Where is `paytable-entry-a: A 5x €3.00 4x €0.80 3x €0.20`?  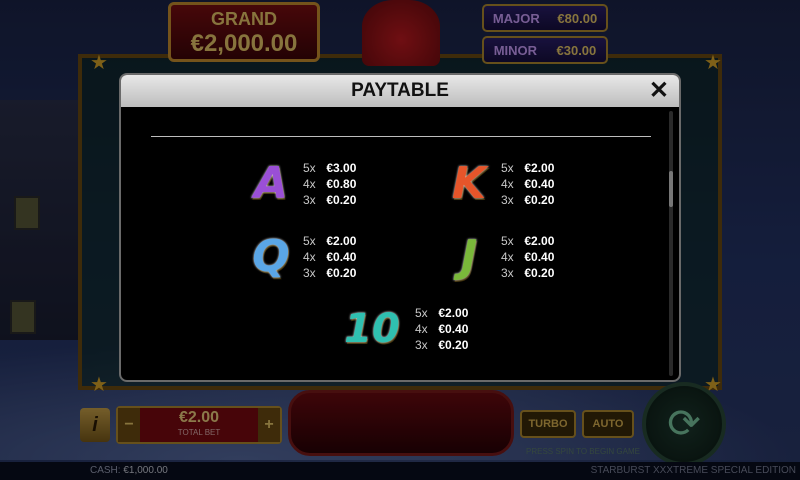
paytable-entry-a: A 5x €3.00 4x €0.80 3x €0.20 is located at coordinates (301, 184).